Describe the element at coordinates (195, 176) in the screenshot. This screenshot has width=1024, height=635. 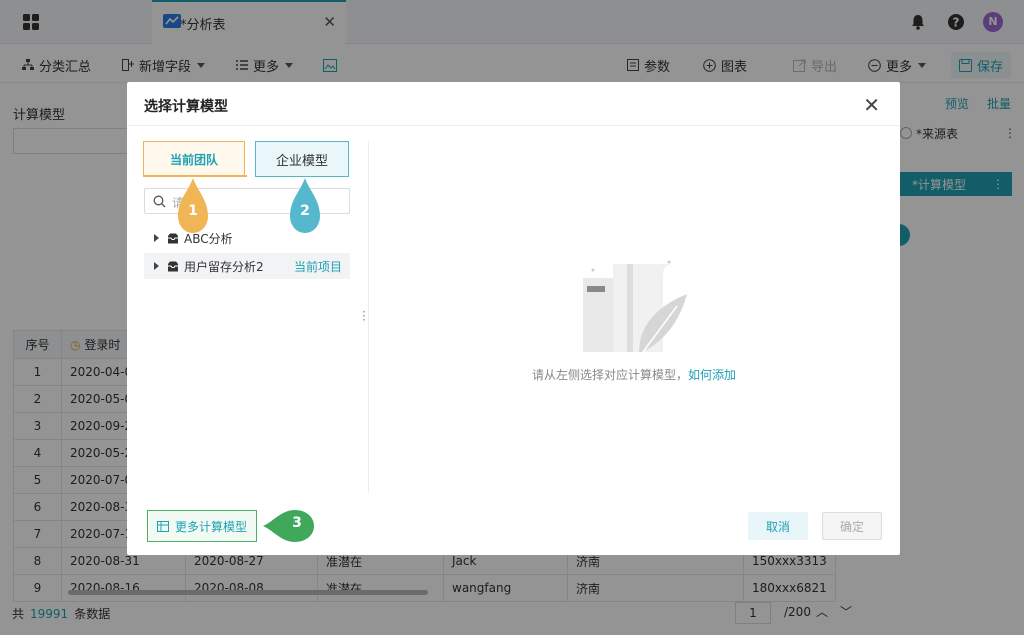
I see `tab-active-indicator` at that location.